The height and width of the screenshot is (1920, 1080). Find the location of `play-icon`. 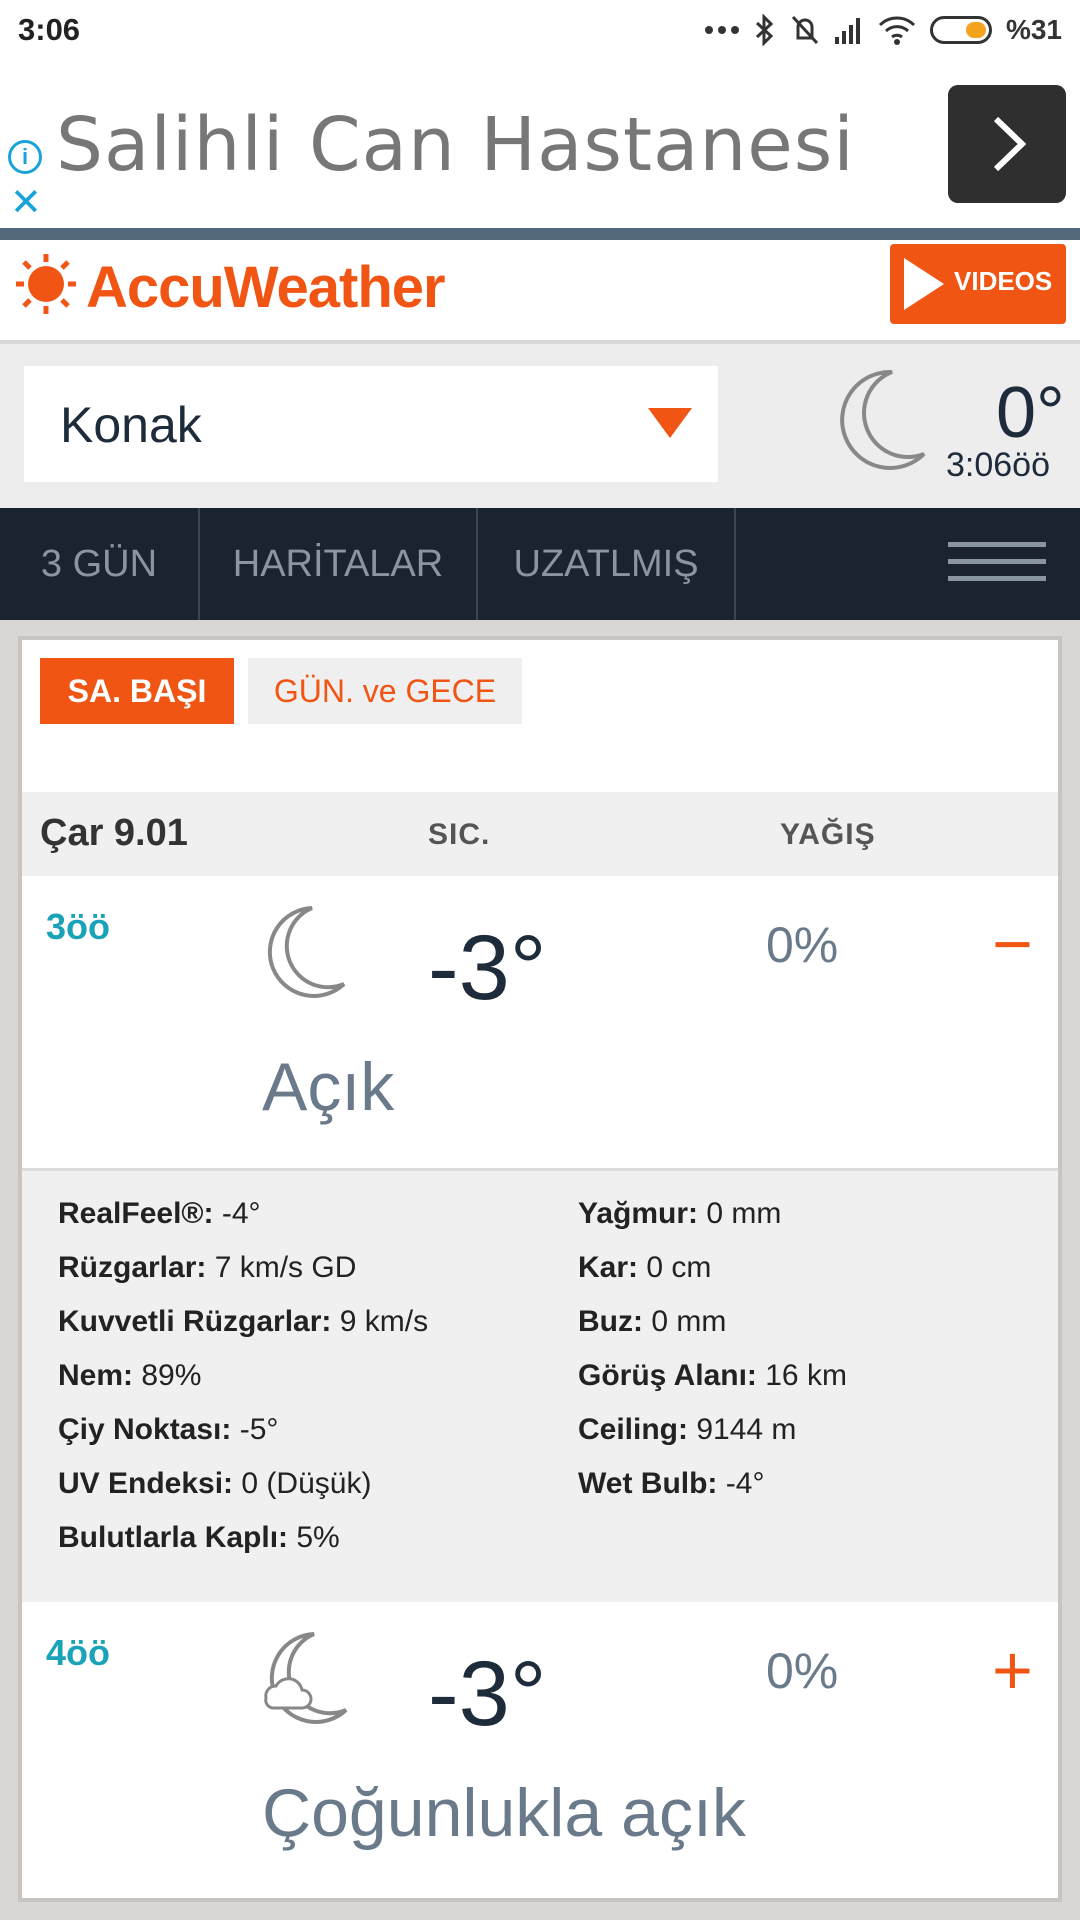

play-icon is located at coordinates (924, 284).